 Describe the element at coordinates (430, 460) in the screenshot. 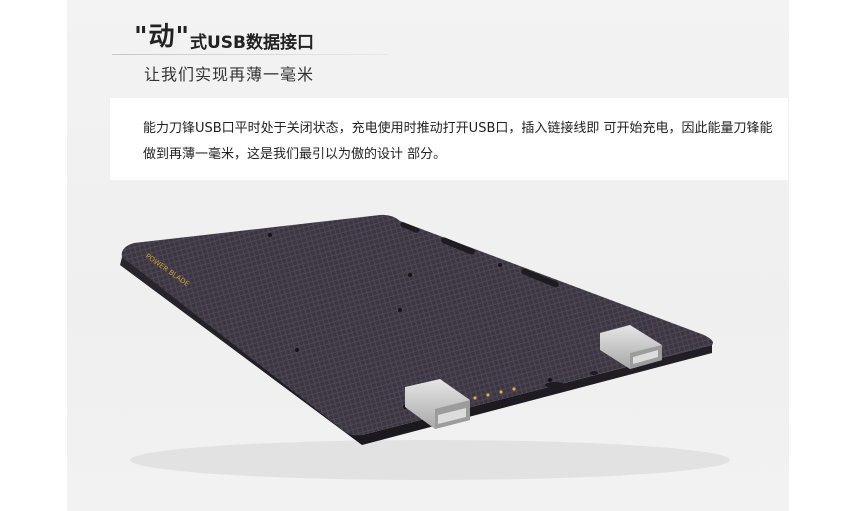

I see `device-shadow` at that location.